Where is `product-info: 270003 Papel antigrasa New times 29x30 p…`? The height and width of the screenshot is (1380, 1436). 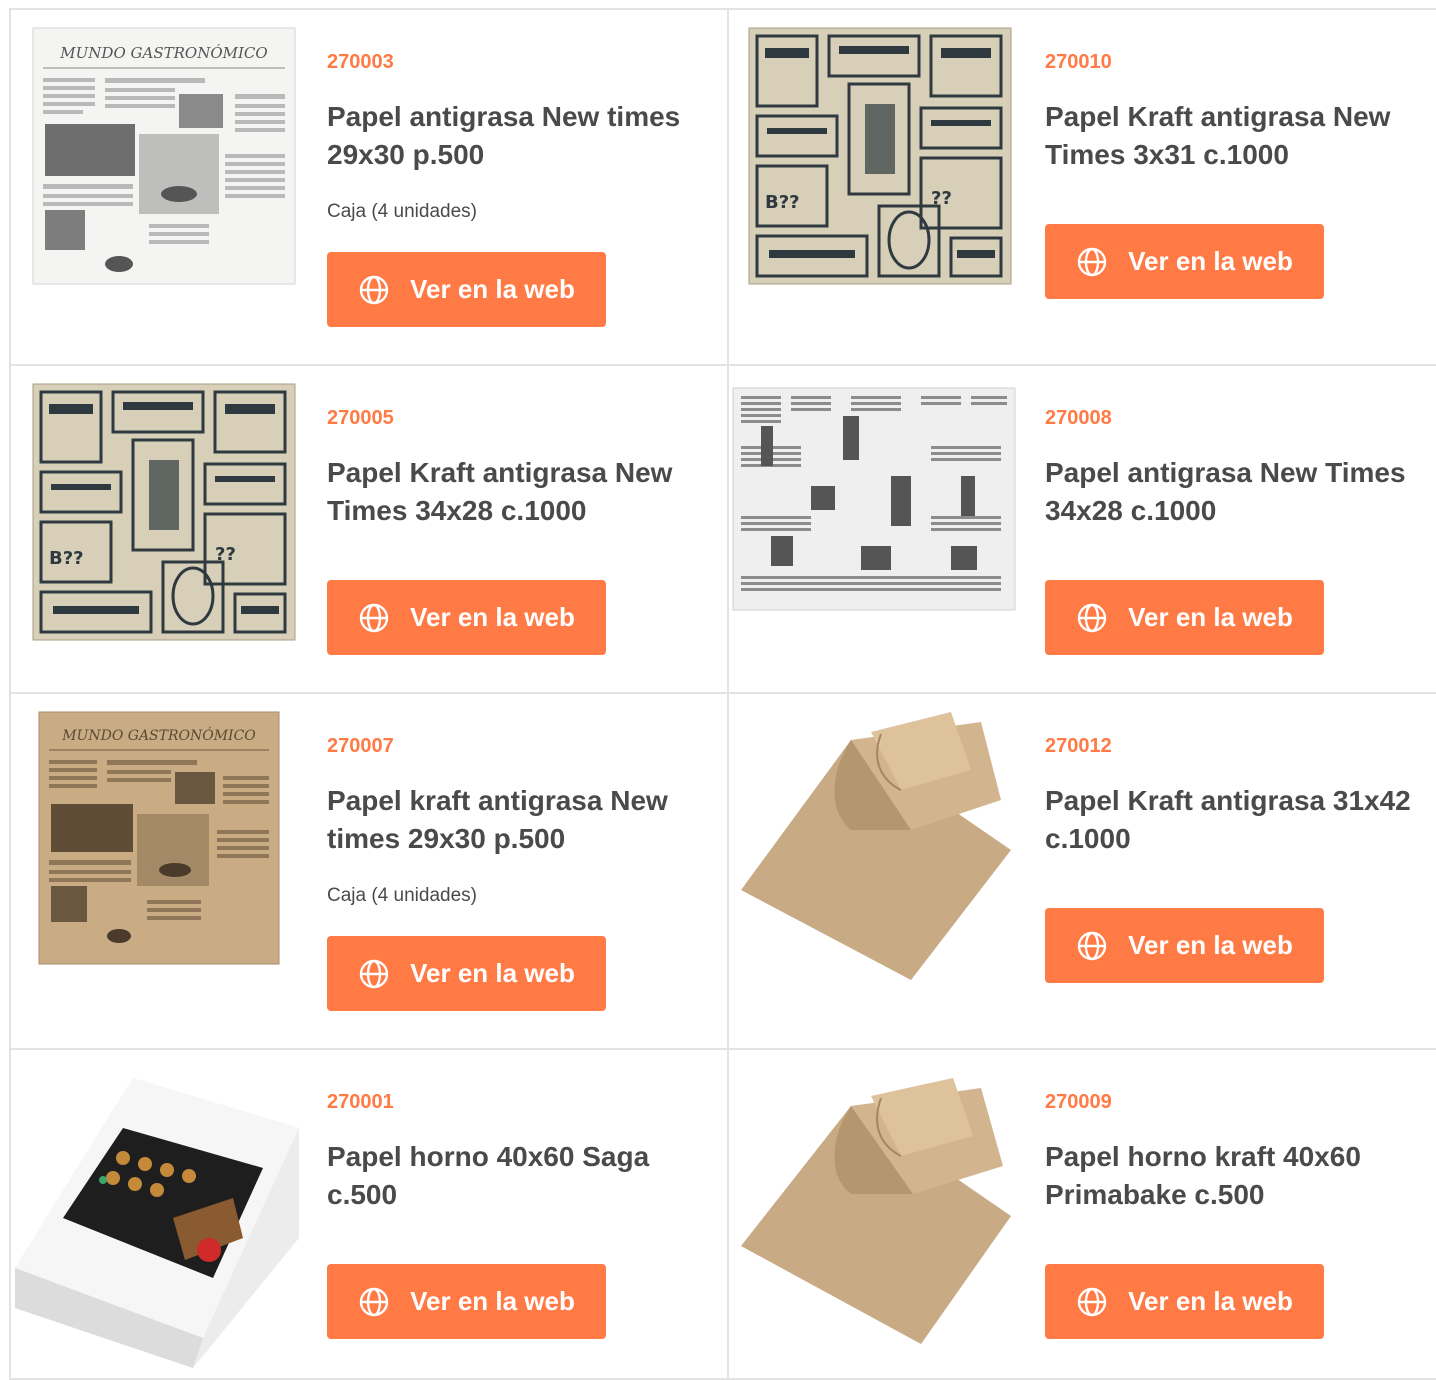
product-info: 270003 Papel antigrasa New times 29x30 p… is located at coordinates (517, 137).